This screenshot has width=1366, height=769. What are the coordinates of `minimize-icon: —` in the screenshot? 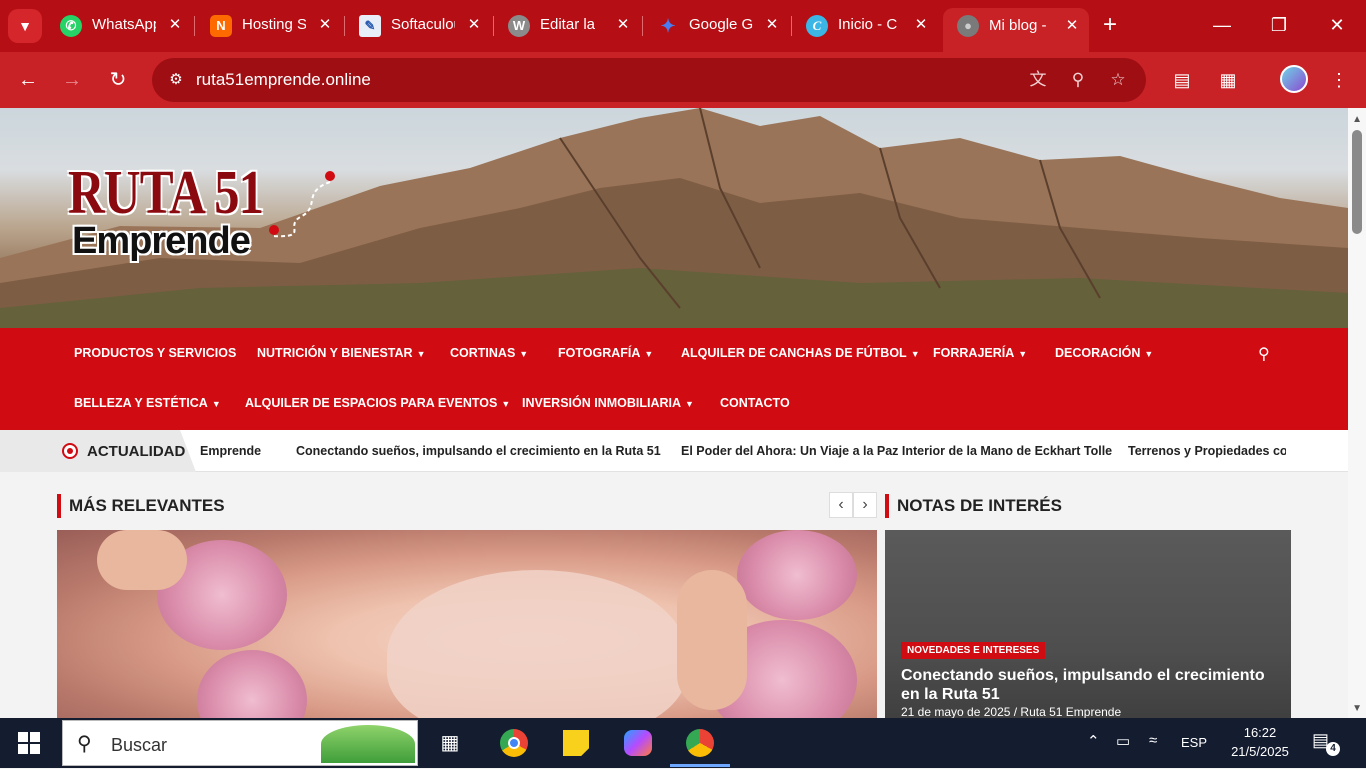 It's located at (1222, 25).